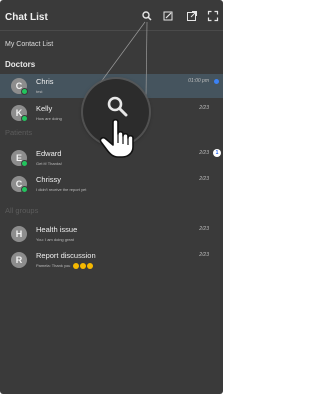 The image size is (320, 394). Describe the element at coordinates (213, 16) in the screenshot. I see `fullscreen-icon` at that location.